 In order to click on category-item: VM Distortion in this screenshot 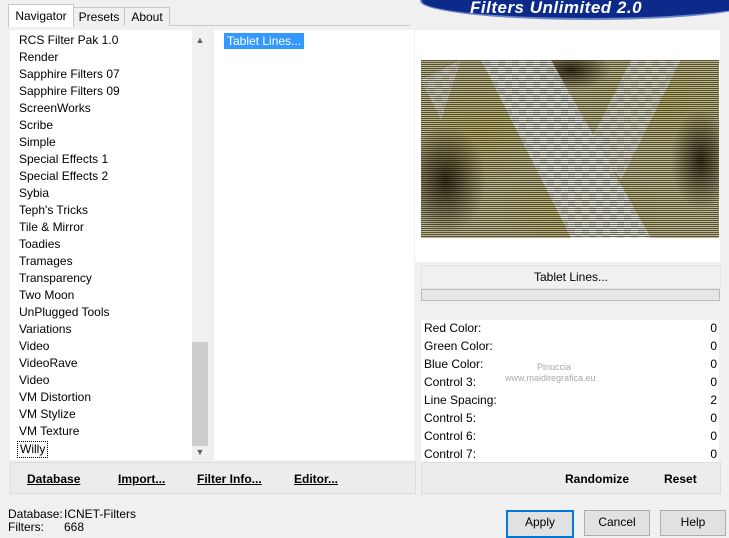, I will do `click(55, 397)`.